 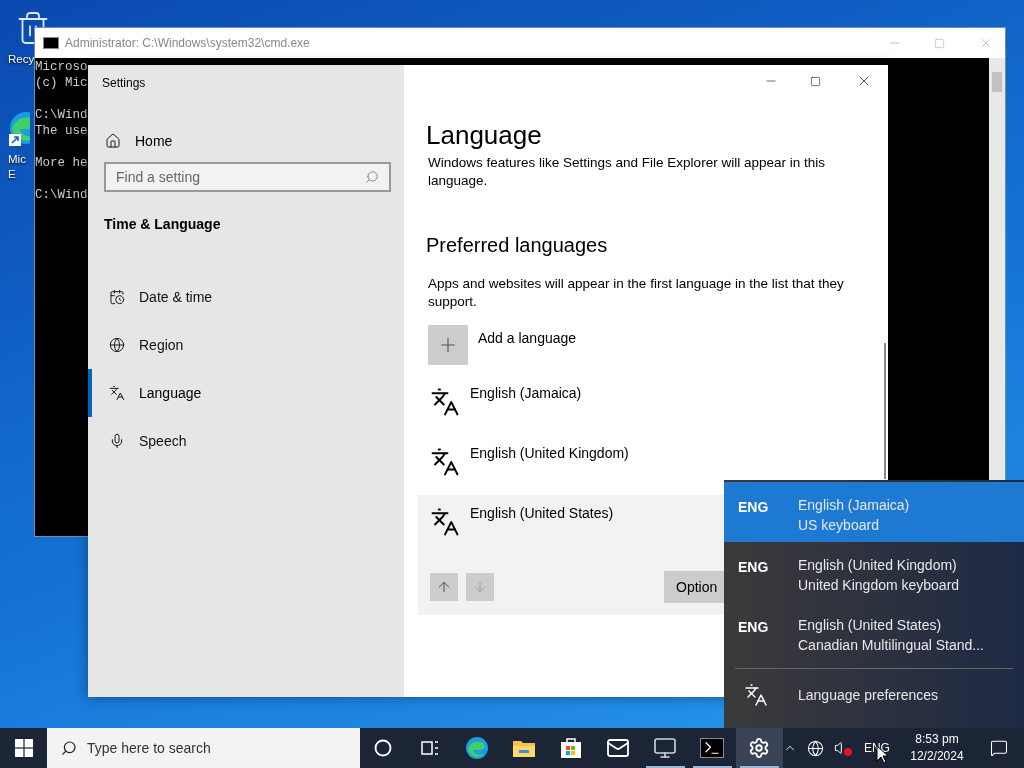 I want to click on window-title: Settings, so click(x=124, y=83).